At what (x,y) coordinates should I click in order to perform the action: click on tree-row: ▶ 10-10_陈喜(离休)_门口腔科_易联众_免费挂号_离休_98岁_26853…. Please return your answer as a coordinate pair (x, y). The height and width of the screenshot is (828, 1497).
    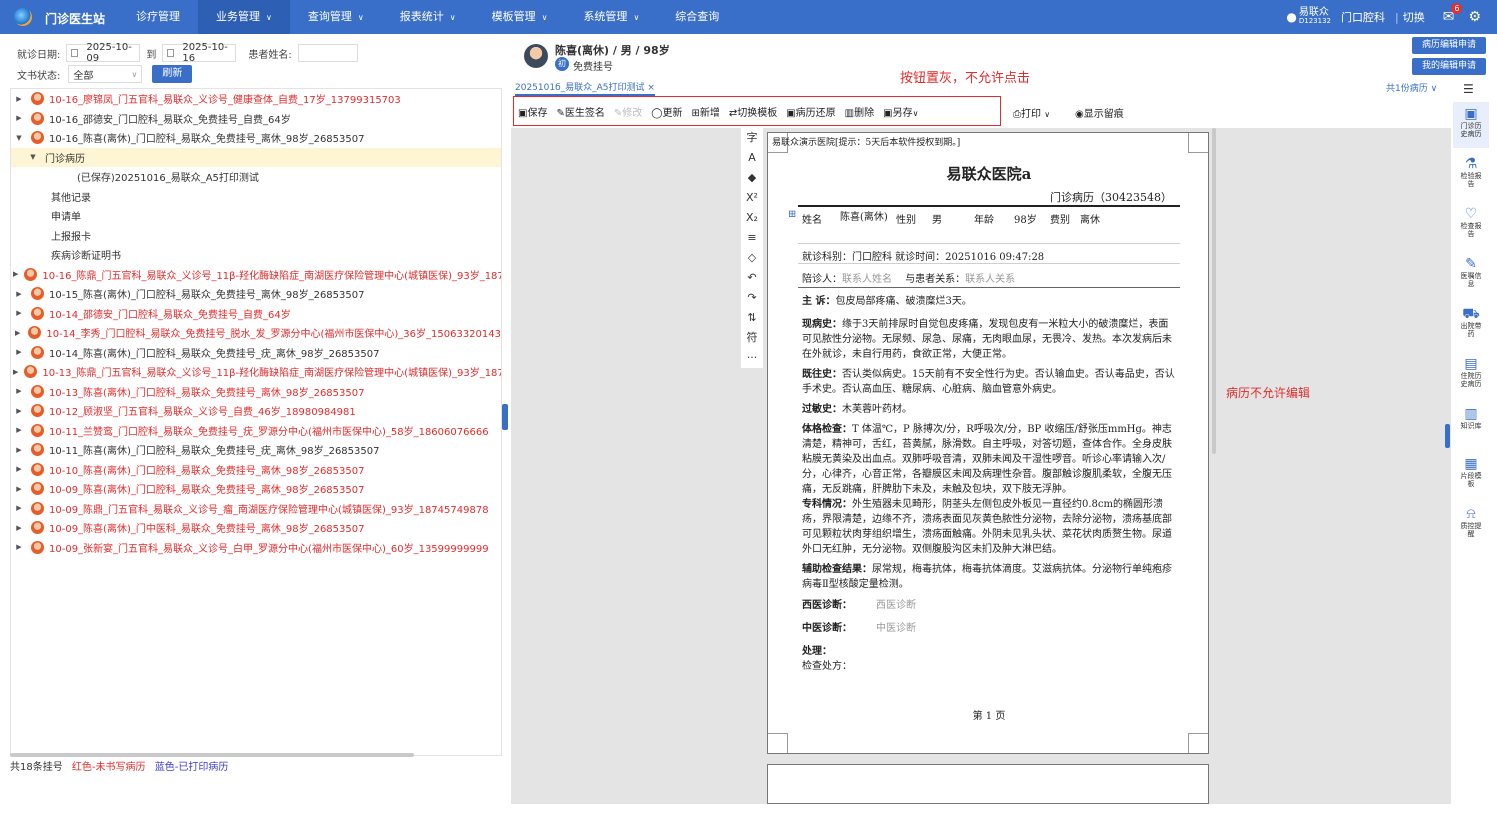
    Looking at the image, I should click on (256, 470).